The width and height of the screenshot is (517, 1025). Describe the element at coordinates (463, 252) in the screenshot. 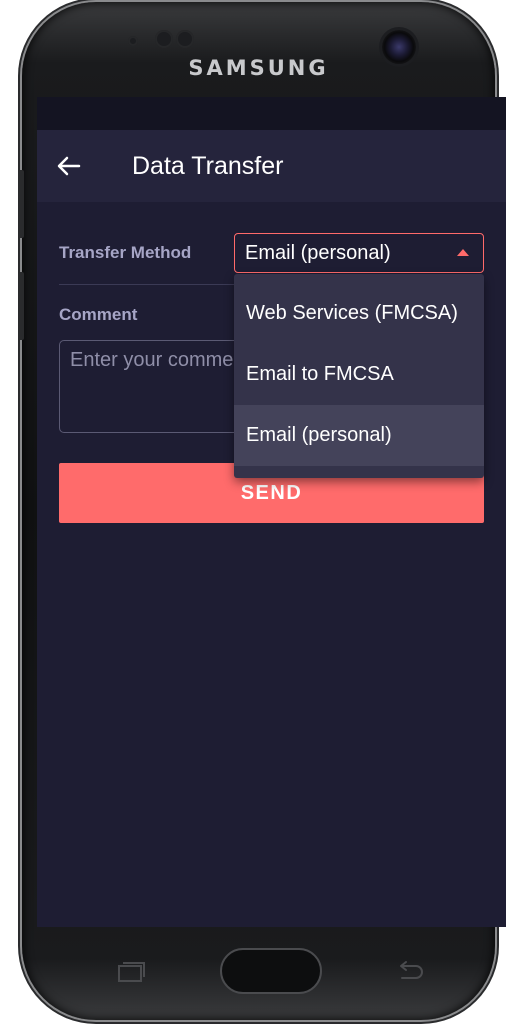

I see `caret-up-icon` at that location.